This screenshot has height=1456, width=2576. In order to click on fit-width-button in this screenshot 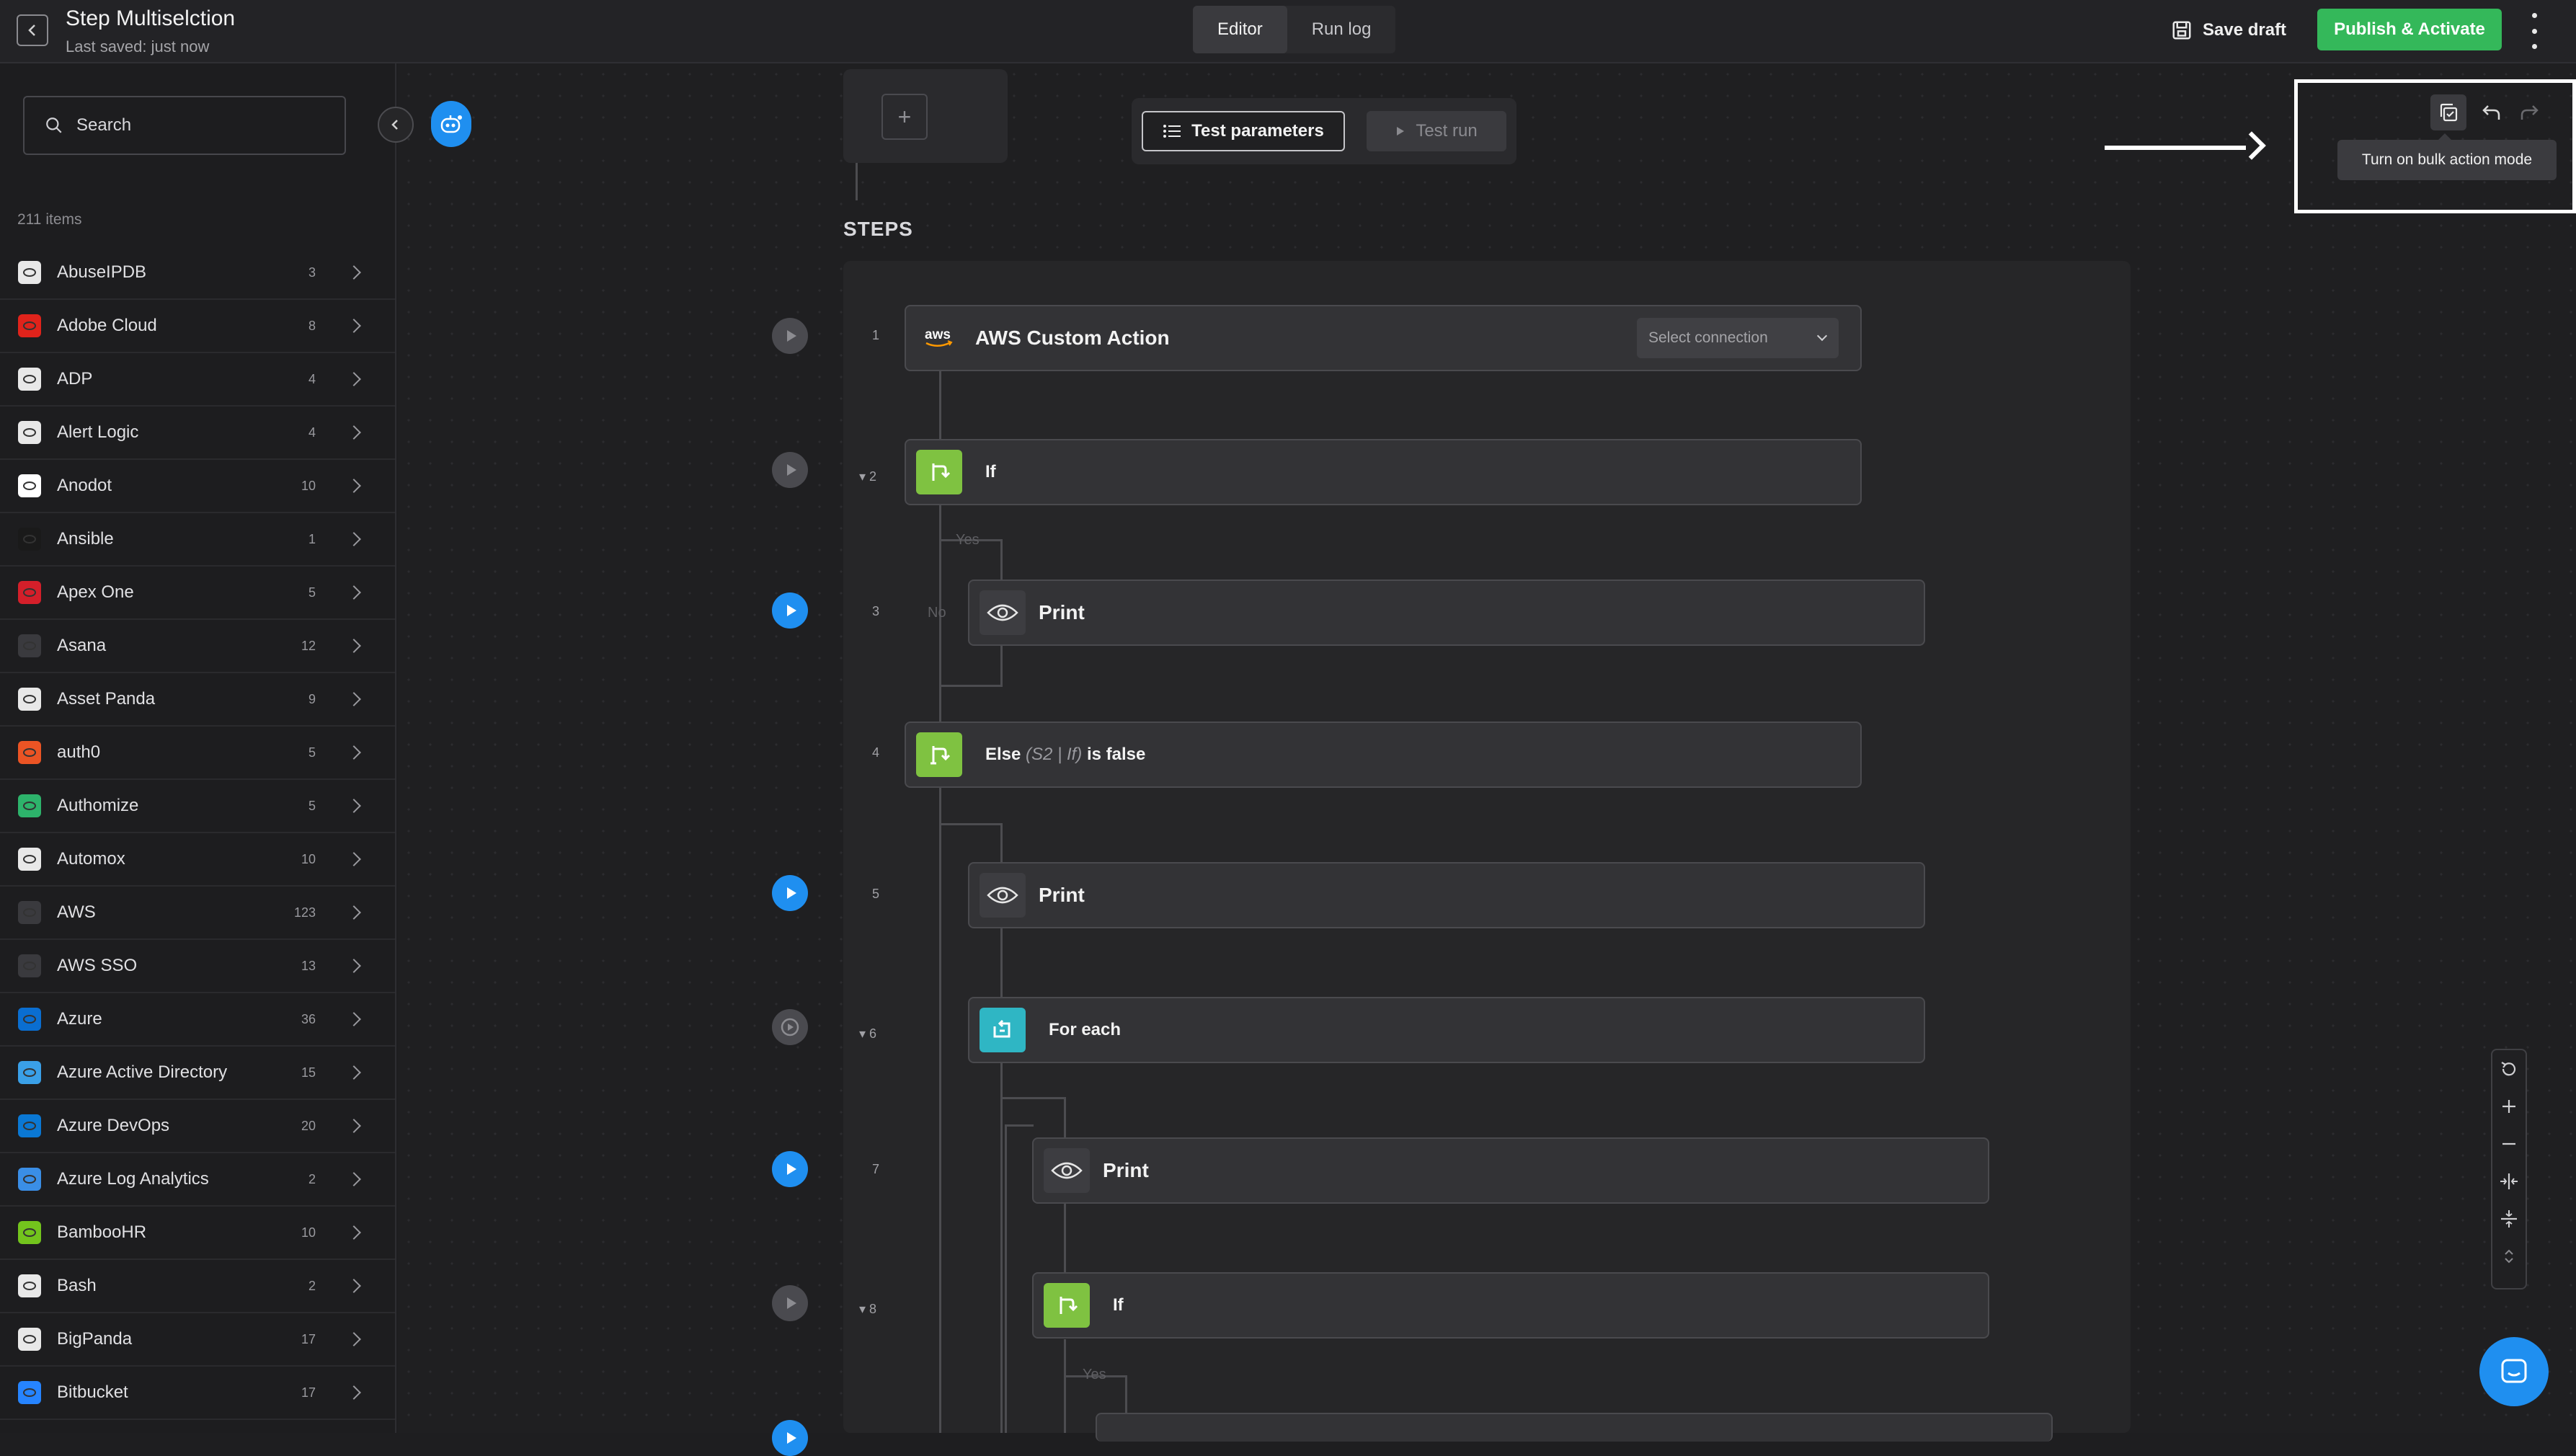, I will do `click(2509, 1181)`.